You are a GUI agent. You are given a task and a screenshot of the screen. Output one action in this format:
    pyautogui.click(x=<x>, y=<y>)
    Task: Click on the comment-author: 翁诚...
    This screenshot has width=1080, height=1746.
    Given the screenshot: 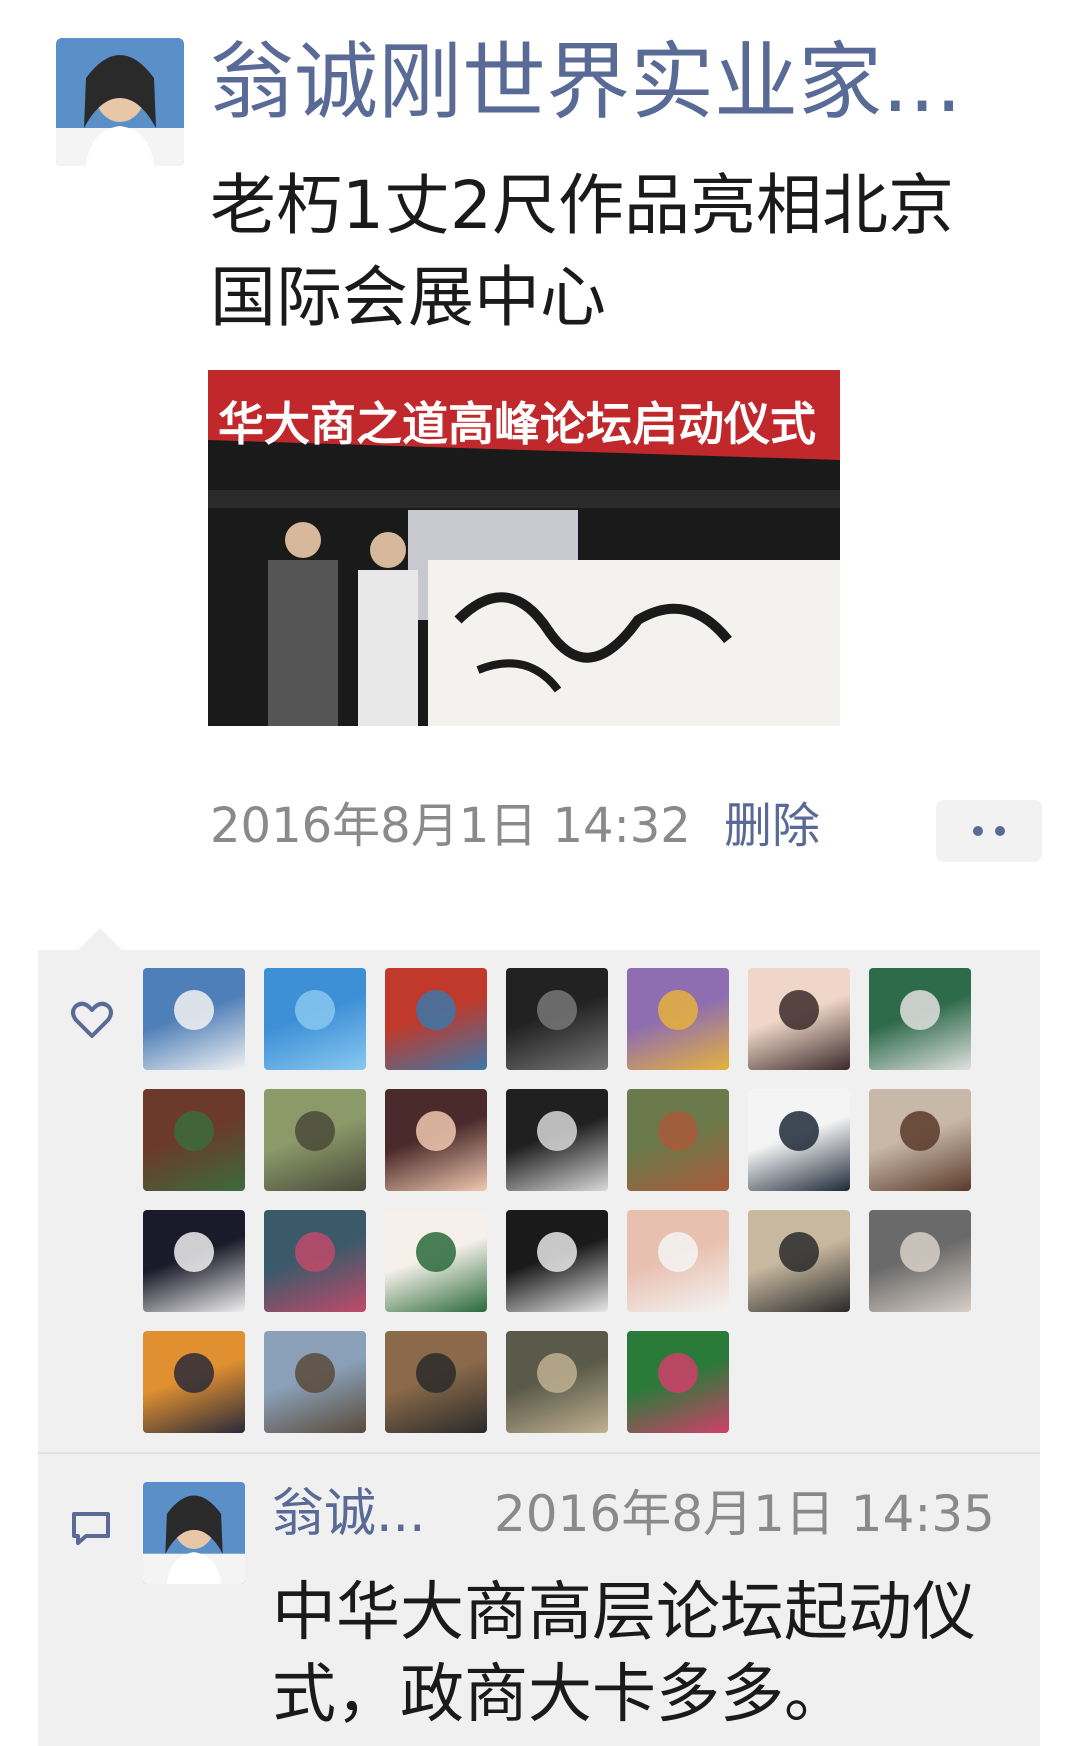 What is the action you would take?
    pyautogui.click(x=372, y=1514)
    